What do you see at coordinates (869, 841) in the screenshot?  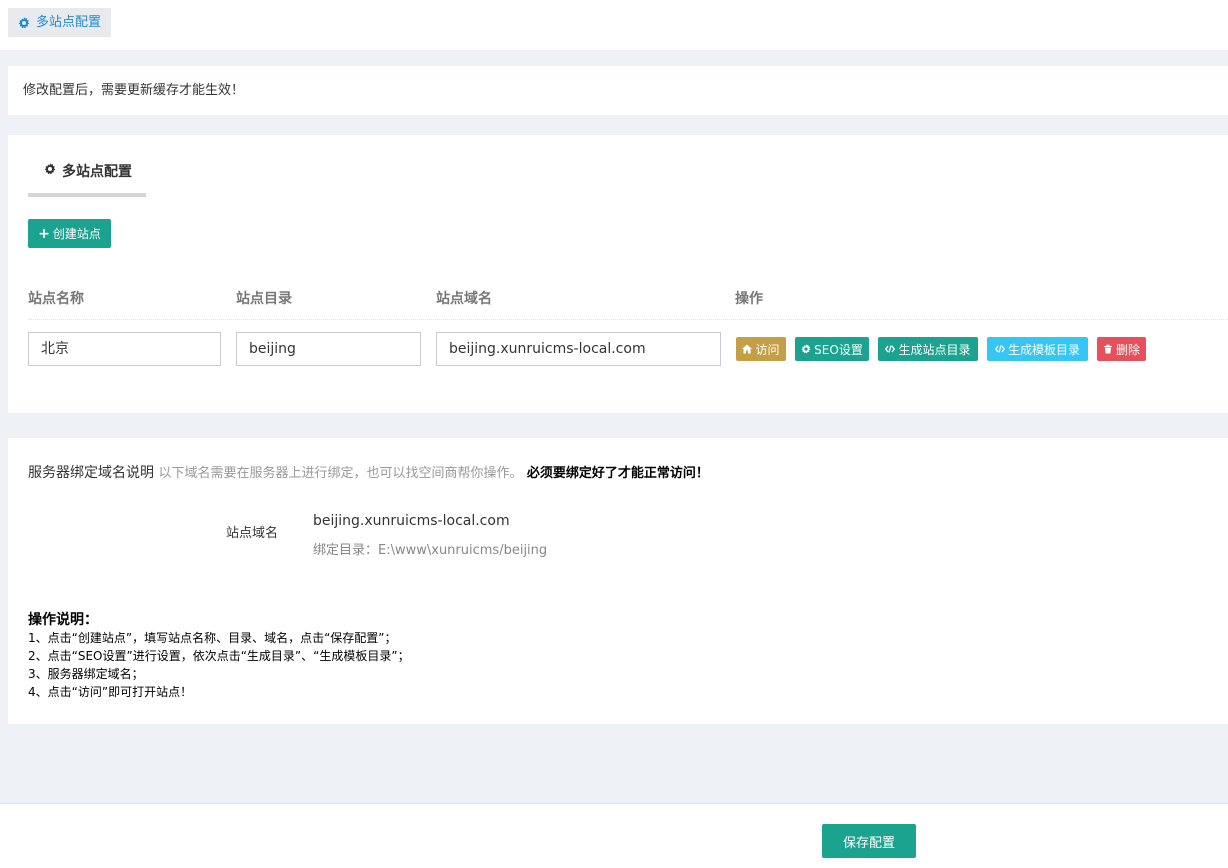 I see `save-config-button: 保存配置` at bounding box center [869, 841].